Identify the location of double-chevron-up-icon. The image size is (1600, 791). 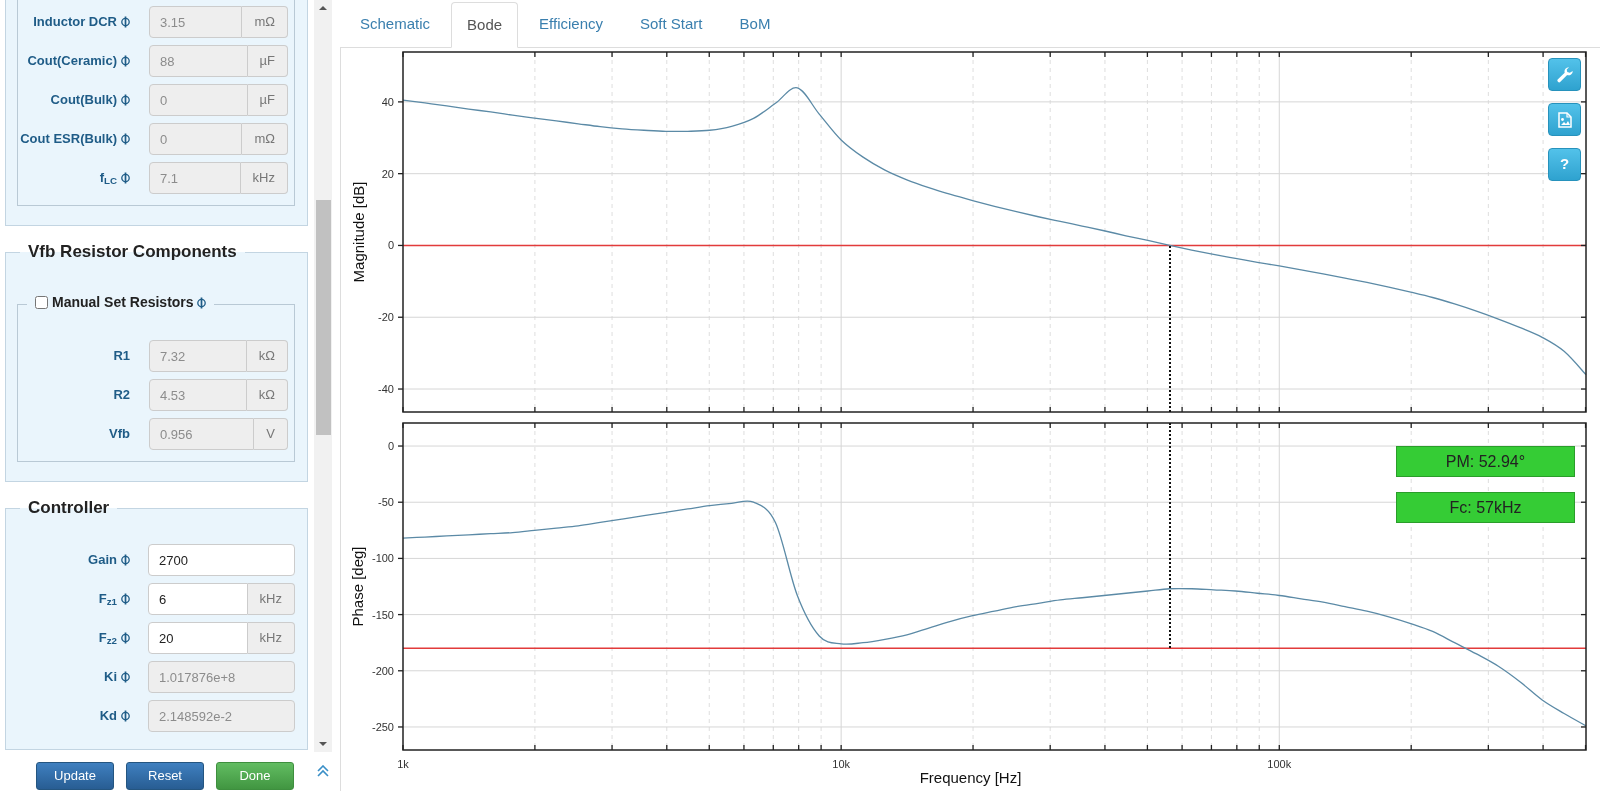
(323, 771).